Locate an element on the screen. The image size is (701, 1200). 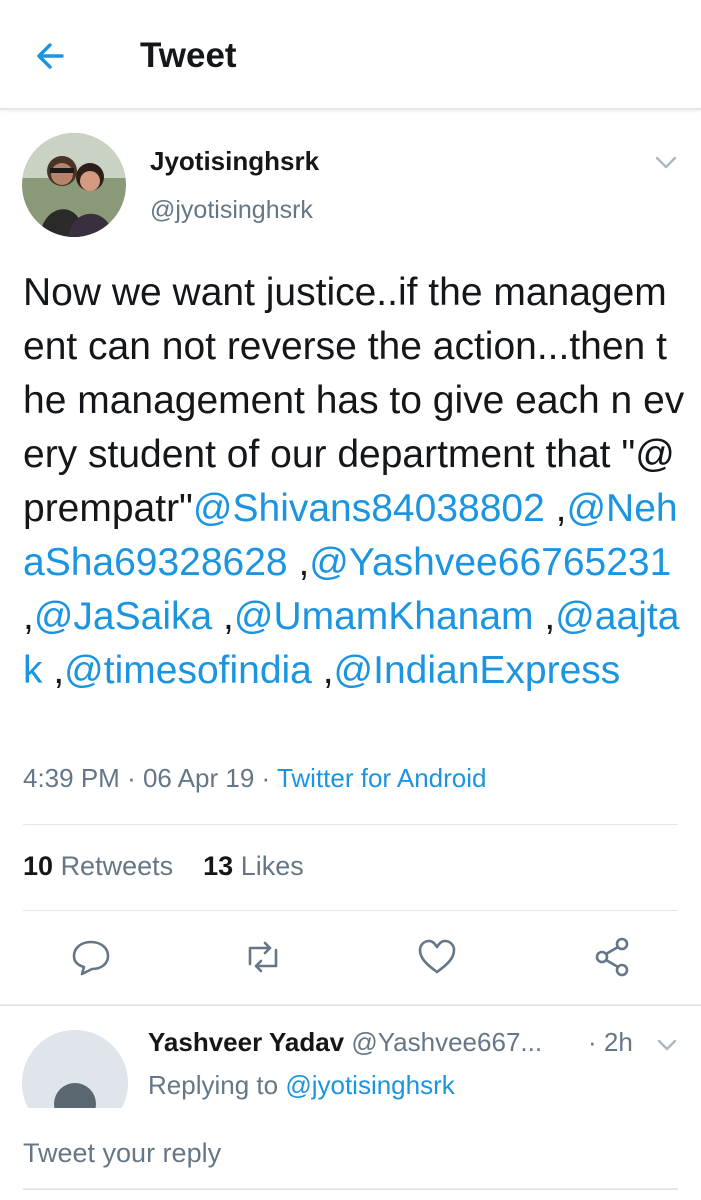
tweet-time: 4:39 PM is located at coordinates (71, 778).